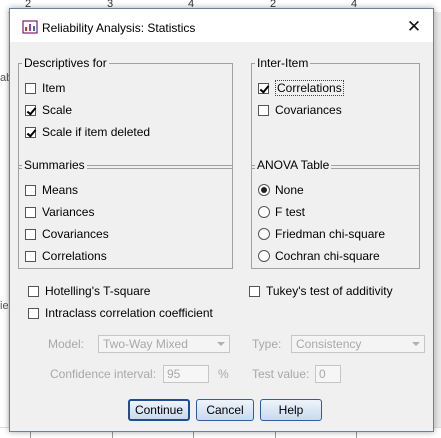 Image resolution: width=441 pixels, height=438 pixels. I want to click on tukey-label: Tukey's test of additivity, so click(329, 291).